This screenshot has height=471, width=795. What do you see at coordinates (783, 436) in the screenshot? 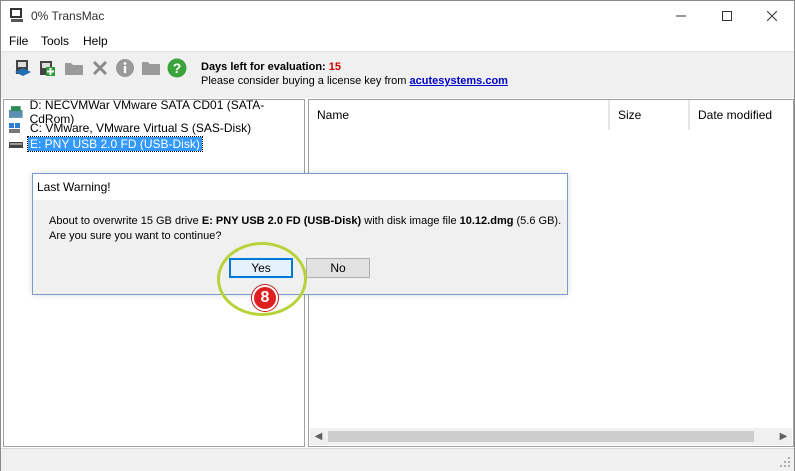
I see `scroll-right-icon: ▶` at bounding box center [783, 436].